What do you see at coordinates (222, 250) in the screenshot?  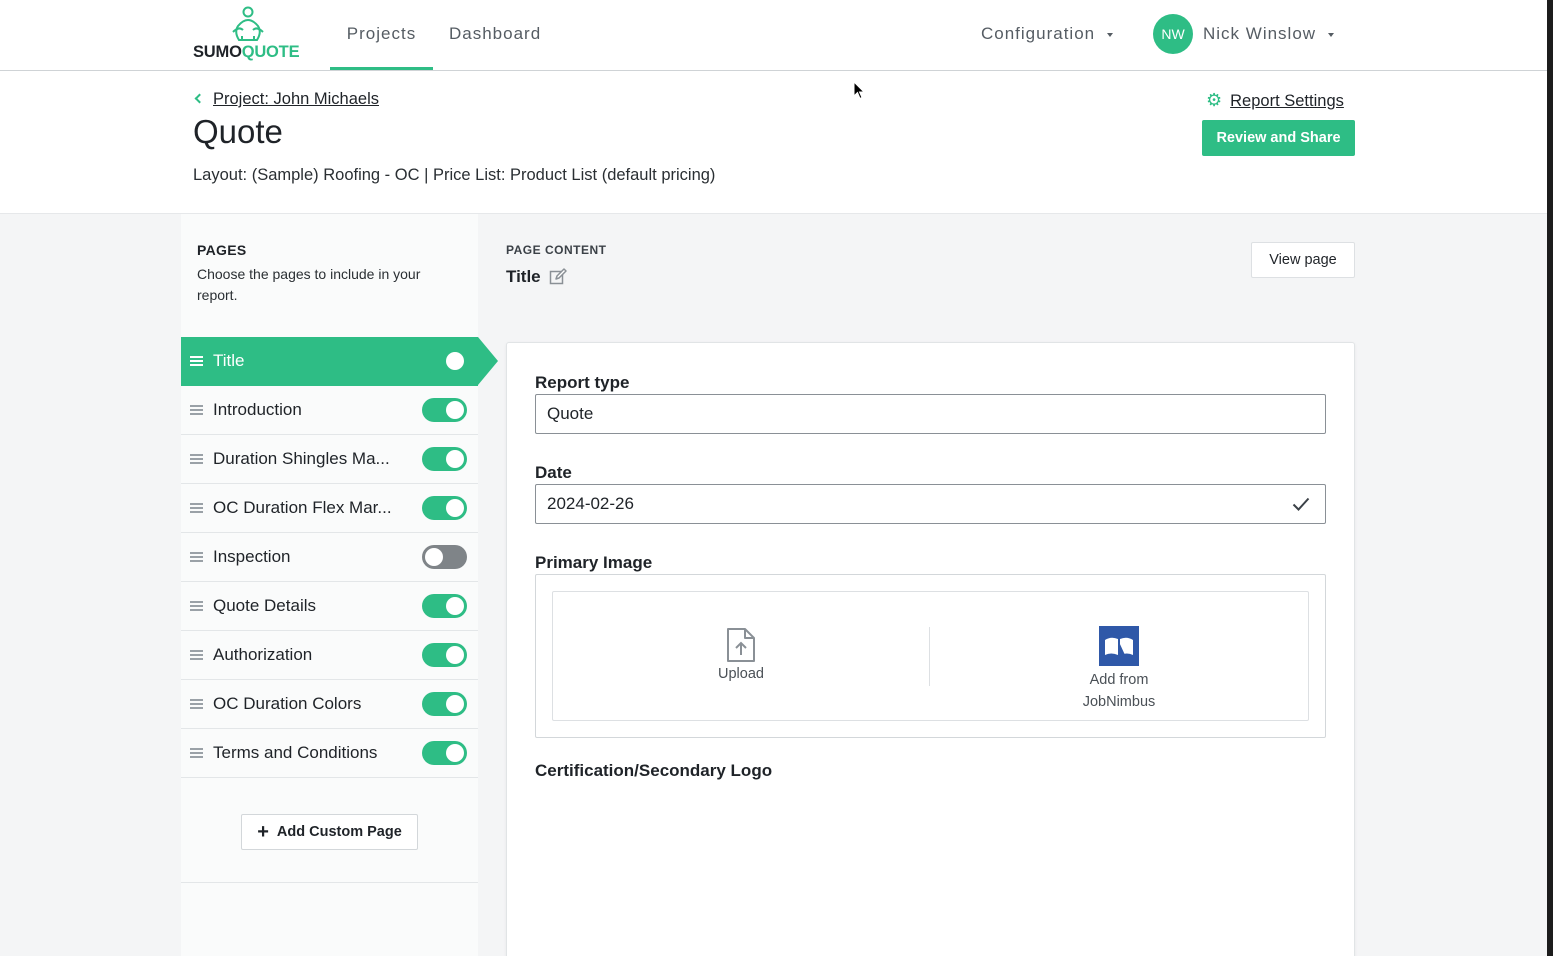 I see `pages-heading: PAGES` at bounding box center [222, 250].